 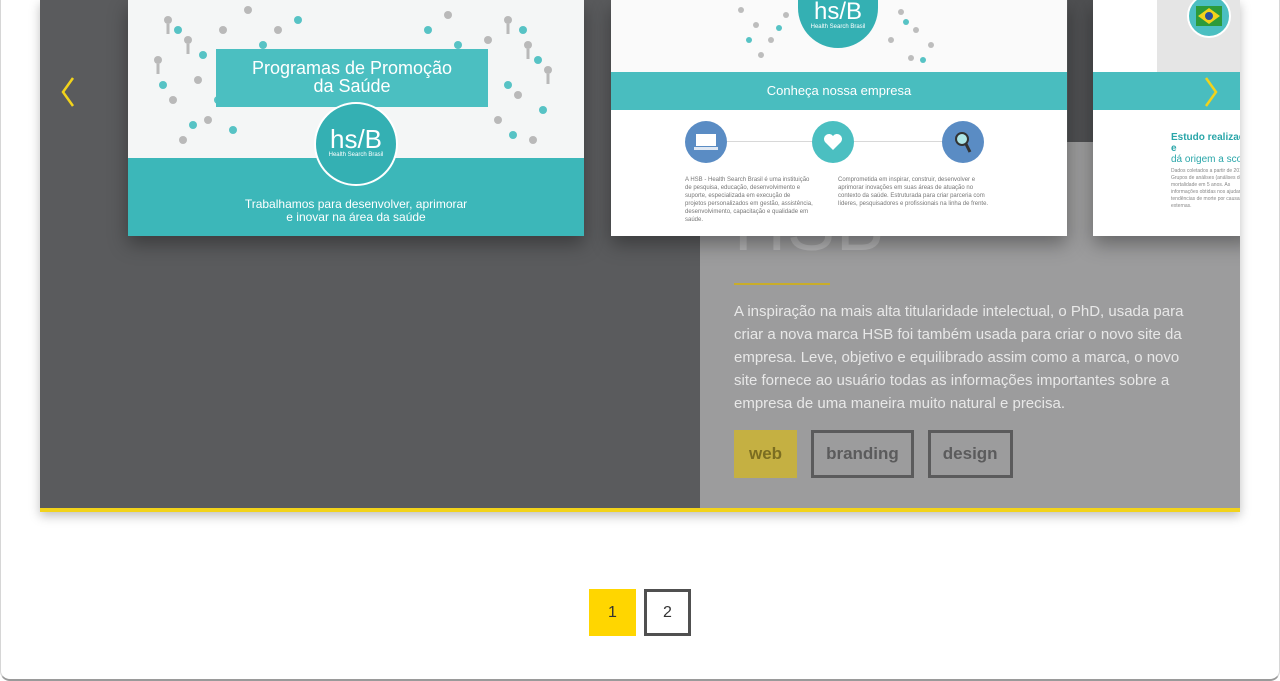 I want to click on computer-icon, so click(x=706, y=142).